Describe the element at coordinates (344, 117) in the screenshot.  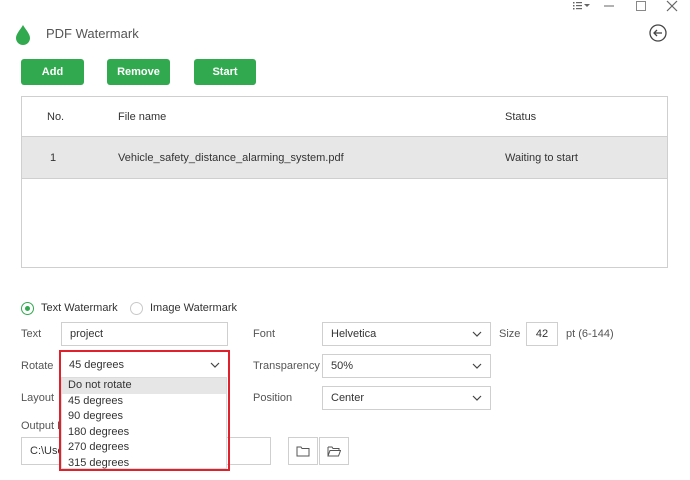
I see `table-header: No. File name Status` at that location.